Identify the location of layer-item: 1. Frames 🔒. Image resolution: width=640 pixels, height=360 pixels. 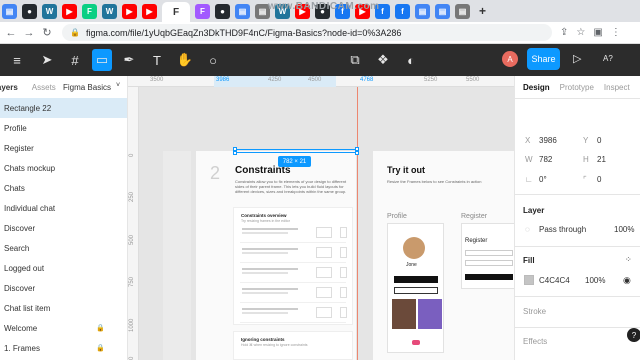
(63, 348).